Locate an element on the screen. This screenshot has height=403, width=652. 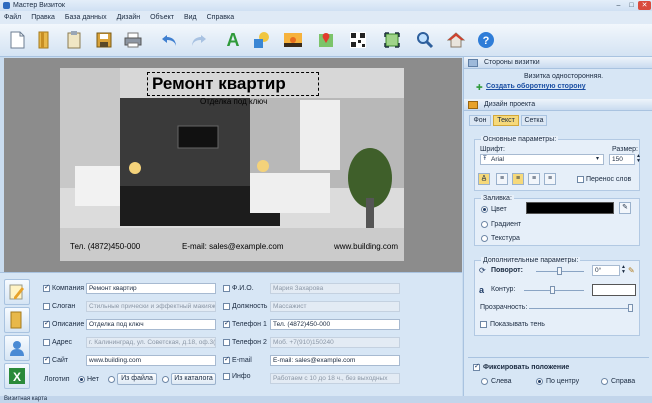
fill-texture-radio is located at coordinates (484, 238).